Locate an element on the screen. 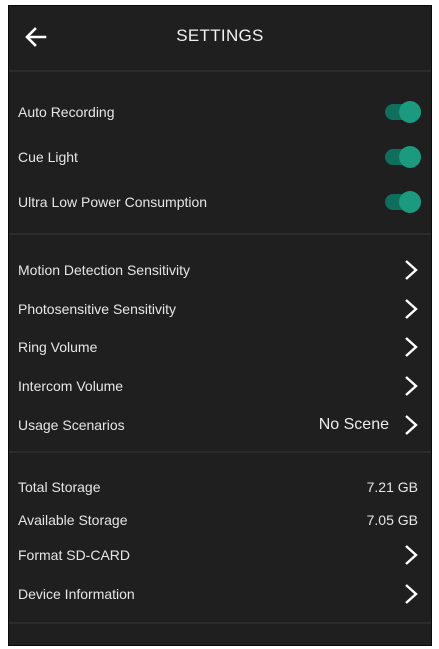 The height and width of the screenshot is (649, 439). total-storage-value: 7.21 GB is located at coordinates (392, 487).